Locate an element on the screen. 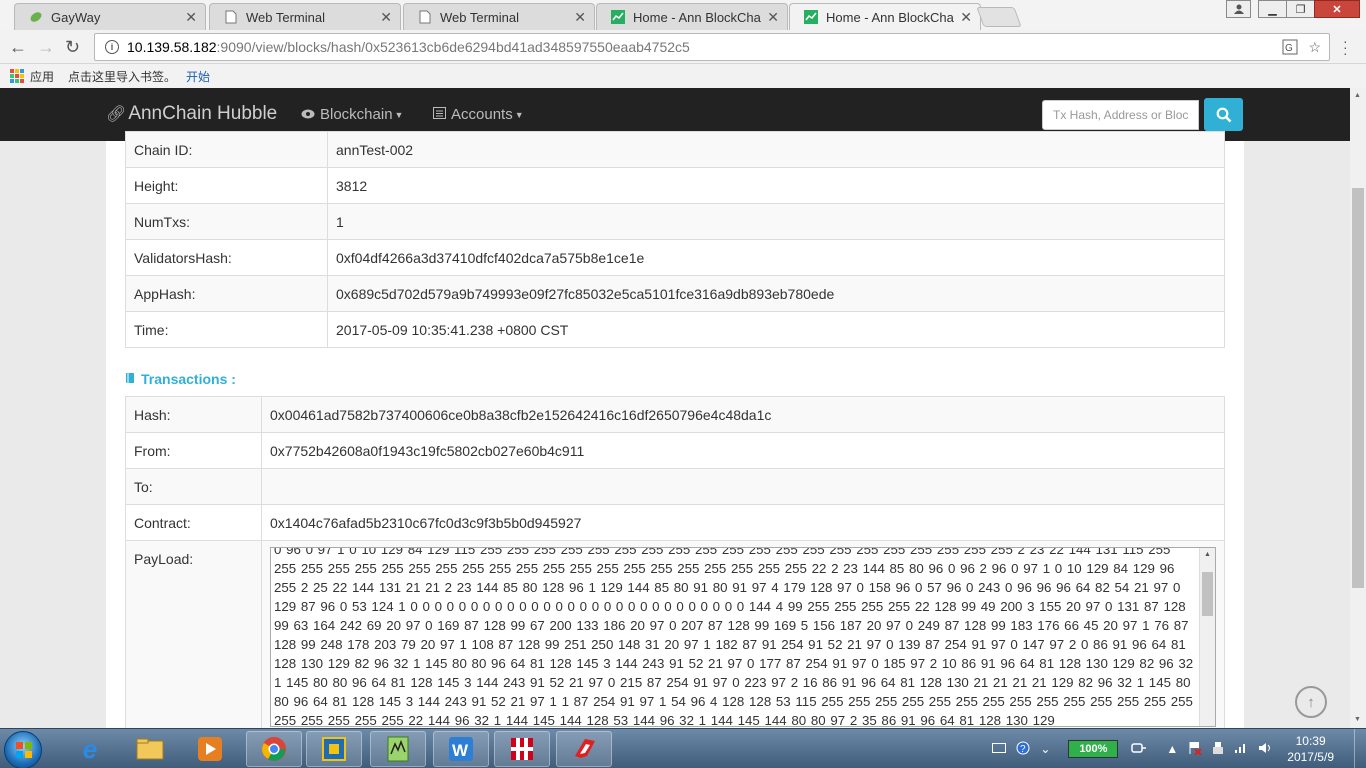  maximize-button: ❐ is located at coordinates (1300, 9).